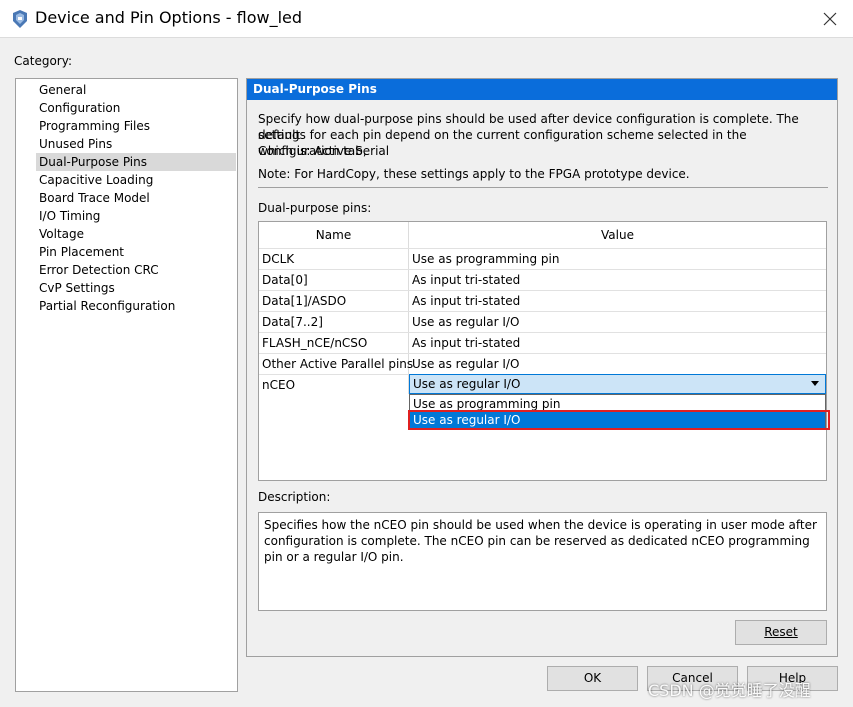 Image resolution: width=853 pixels, height=707 pixels. I want to click on category-item-io-timing: I/O Timing, so click(68, 216).